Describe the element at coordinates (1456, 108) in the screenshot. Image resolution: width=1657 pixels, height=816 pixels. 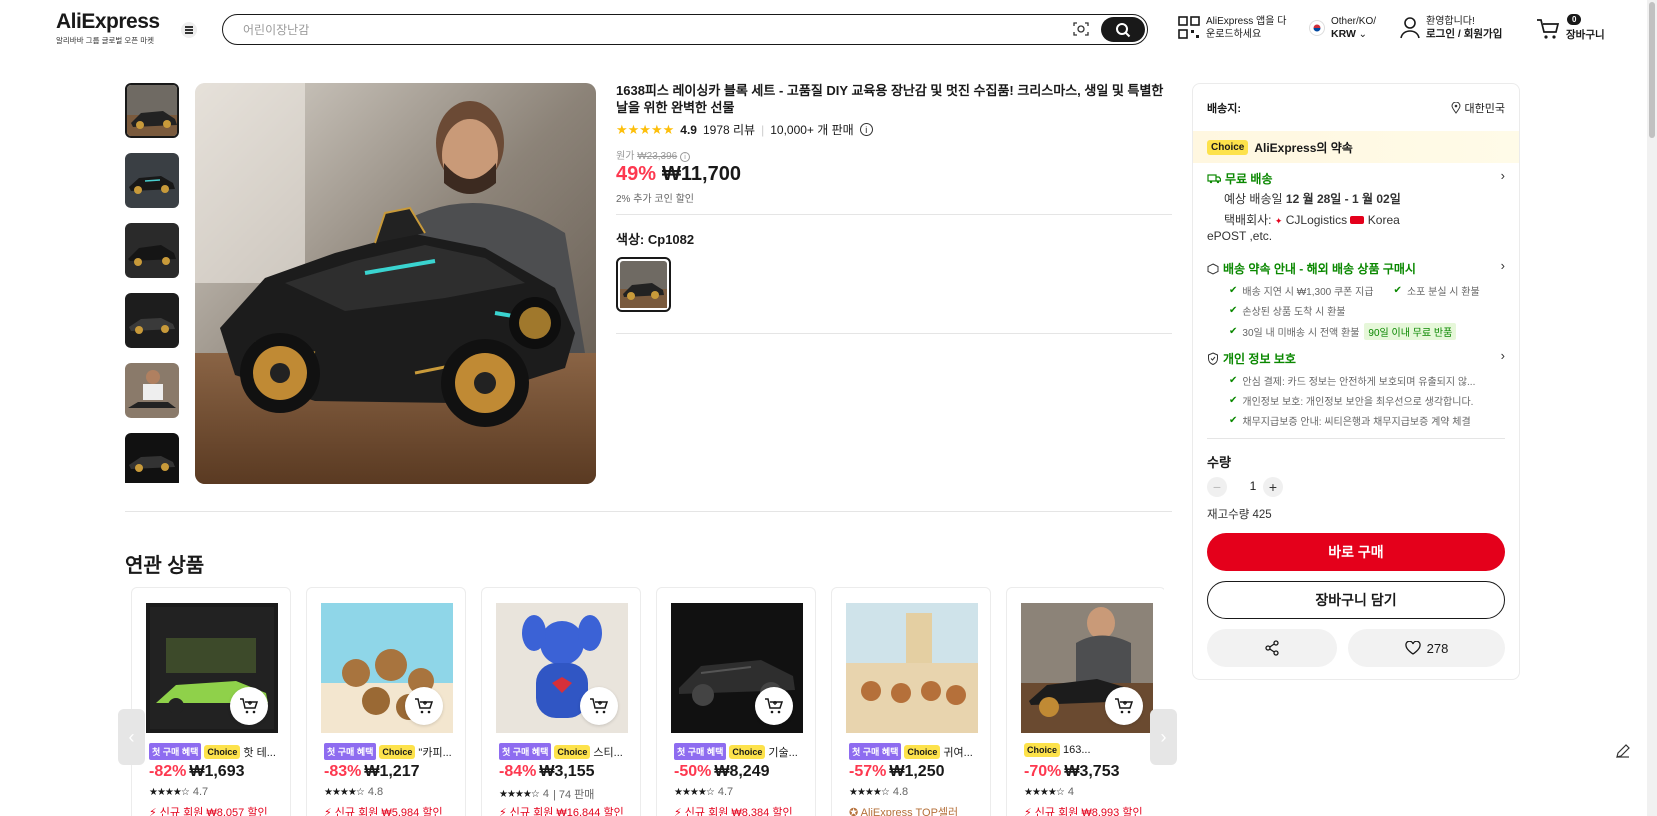
I see `location-pin-icon` at that location.